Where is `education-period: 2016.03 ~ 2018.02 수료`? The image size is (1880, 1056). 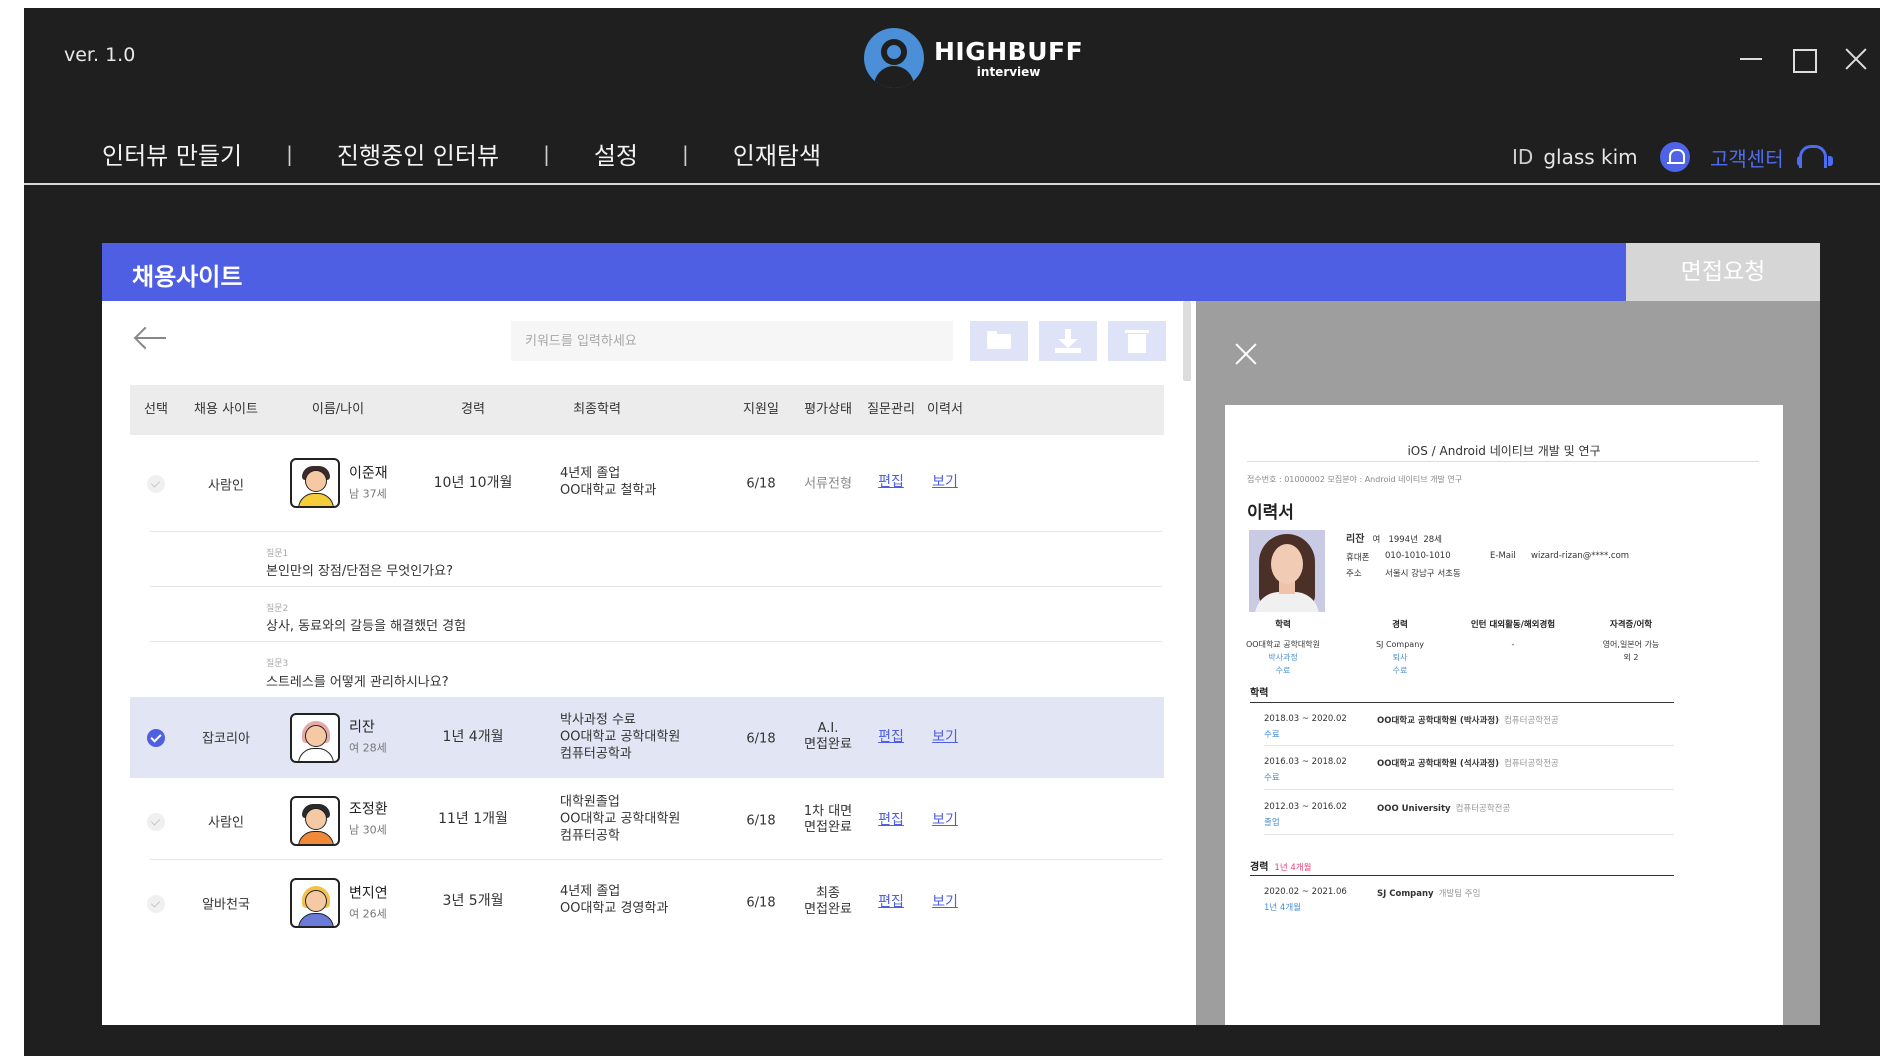
education-period: 2016.03 ~ 2018.02 수료 is located at coordinates (1305, 770).